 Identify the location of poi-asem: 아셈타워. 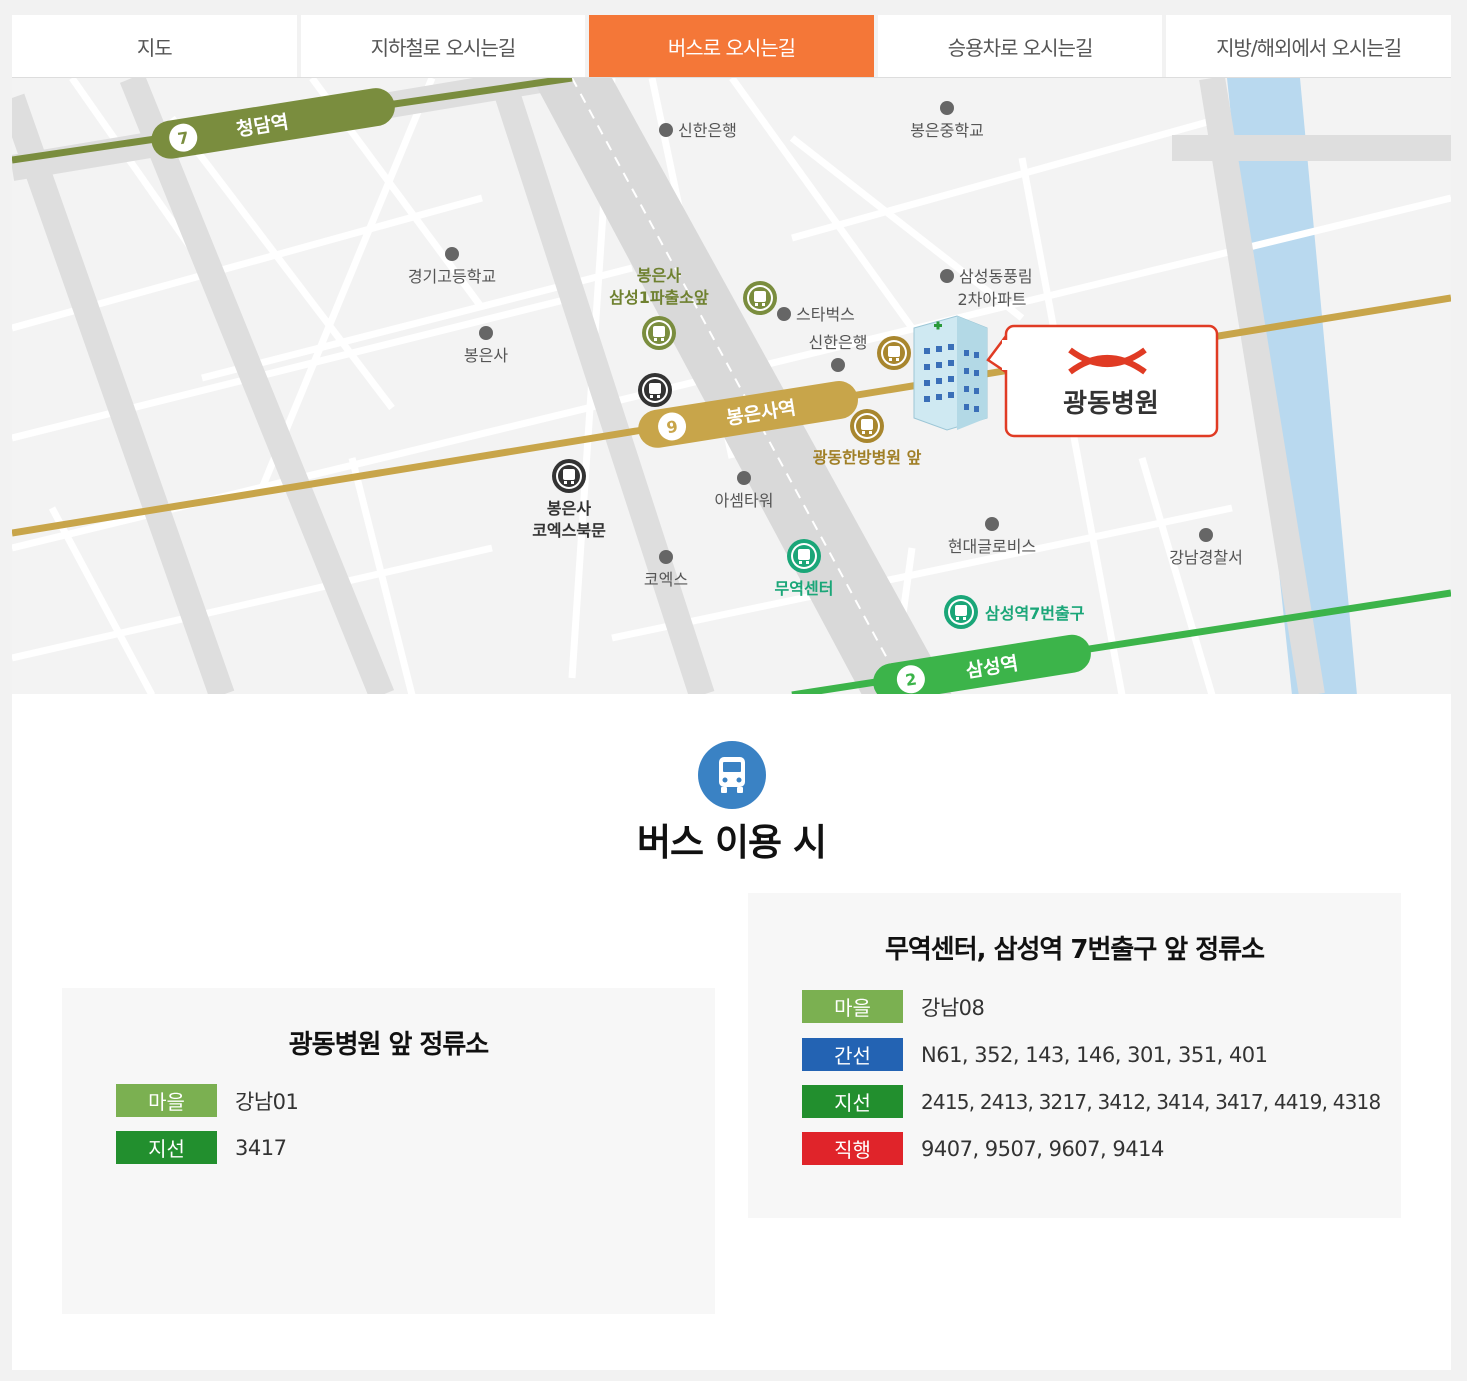
(744, 500).